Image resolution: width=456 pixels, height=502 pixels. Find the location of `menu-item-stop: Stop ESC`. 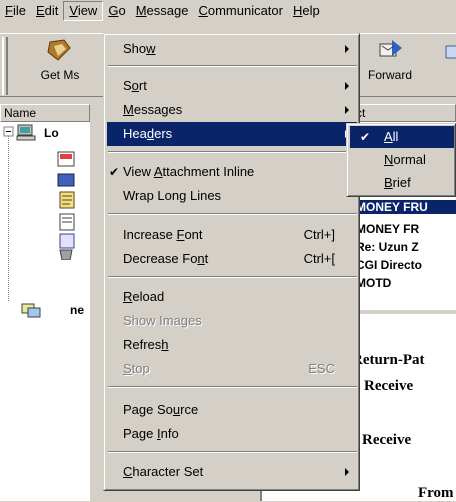

menu-item-stop: Stop ESC is located at coordinates (232, 369).